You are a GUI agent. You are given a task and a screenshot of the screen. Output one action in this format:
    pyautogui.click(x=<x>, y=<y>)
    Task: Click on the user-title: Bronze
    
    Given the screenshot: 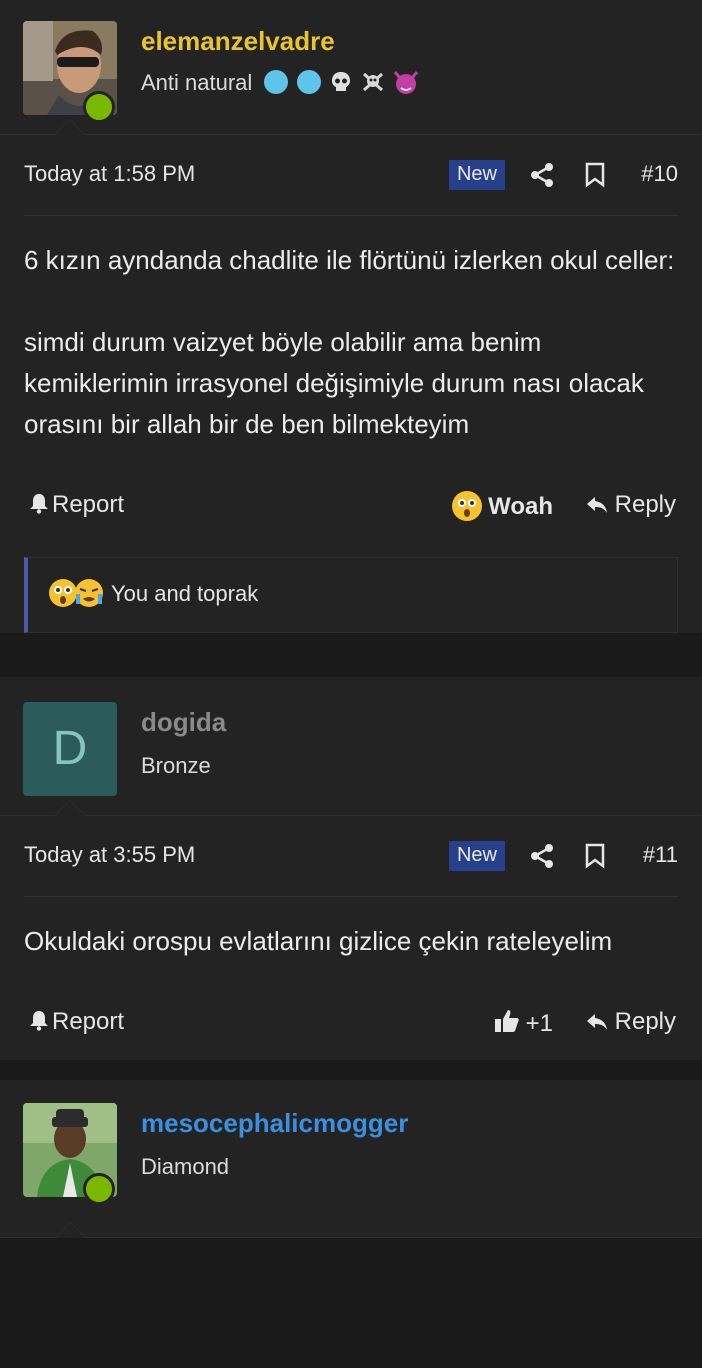 What is the action you would take?
    pyautogui.click(x=176, y=765)
    